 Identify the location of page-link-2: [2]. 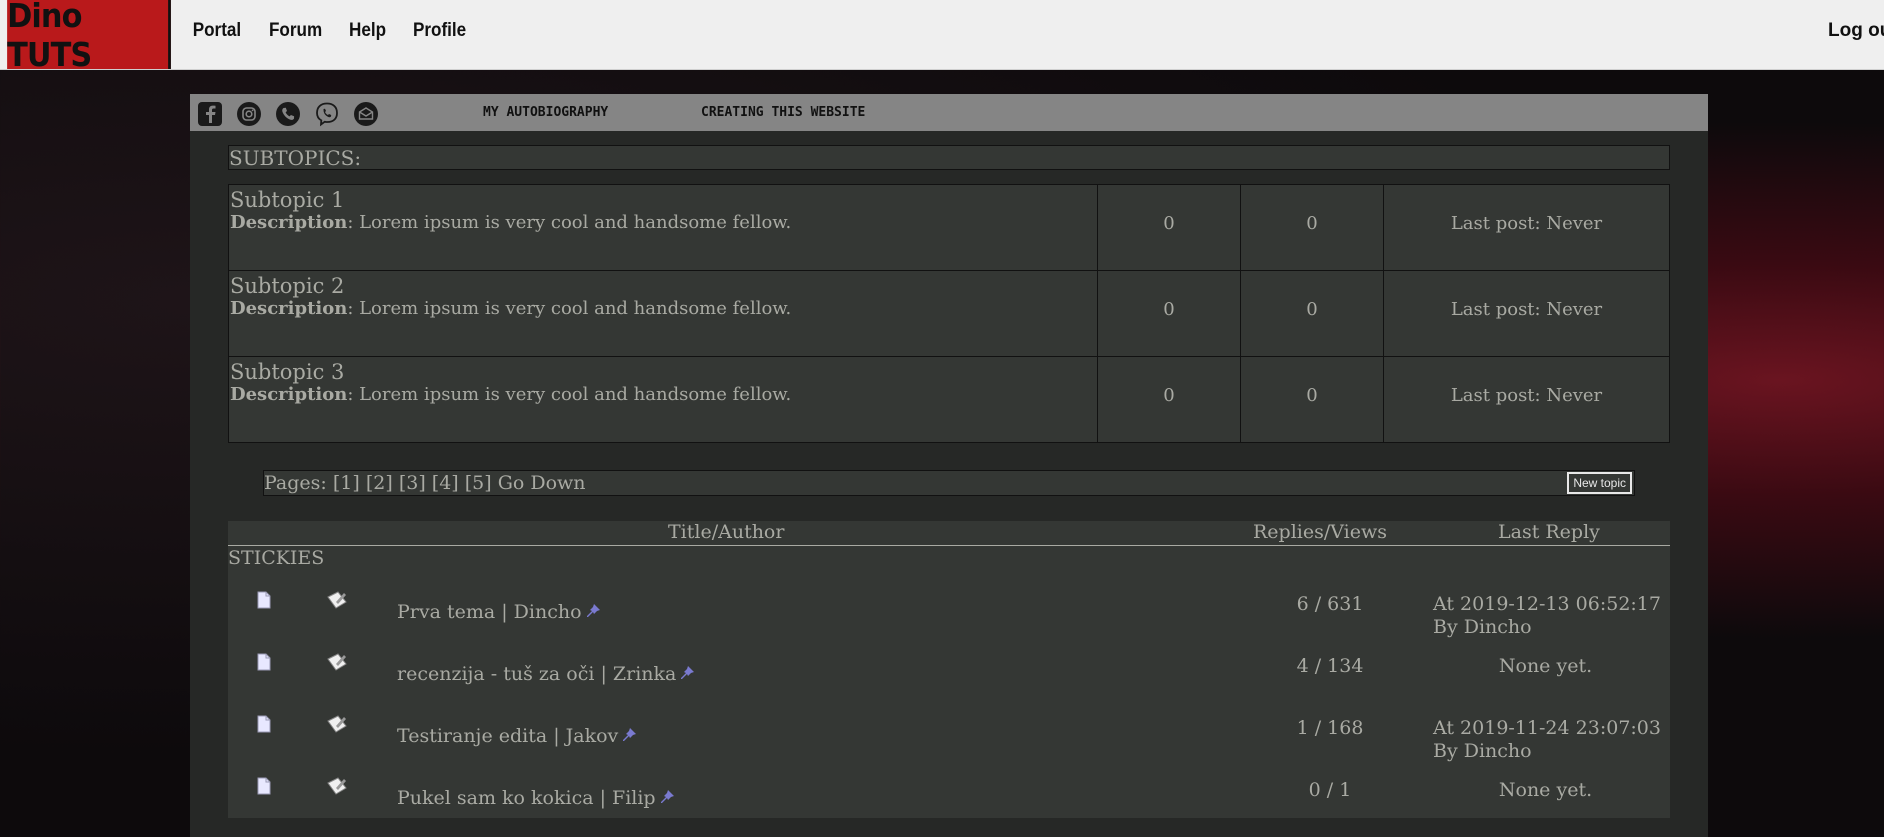
(379, 483).